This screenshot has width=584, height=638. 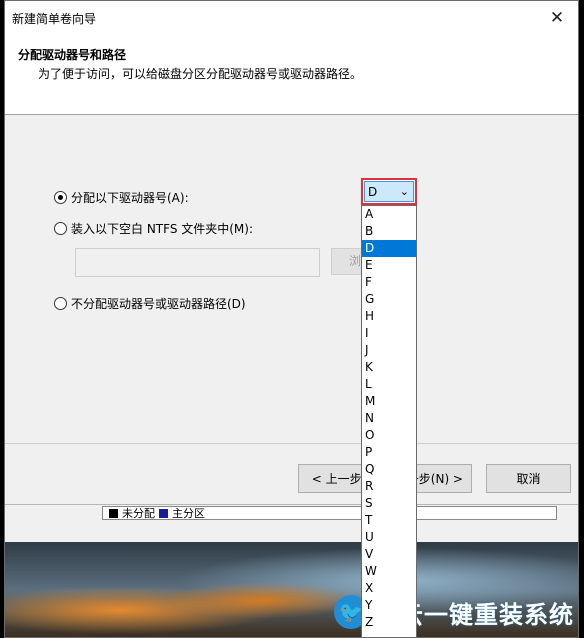 I want to click on title-bar: 新建简单卷向导 ✕, so click(x=291, y=18).